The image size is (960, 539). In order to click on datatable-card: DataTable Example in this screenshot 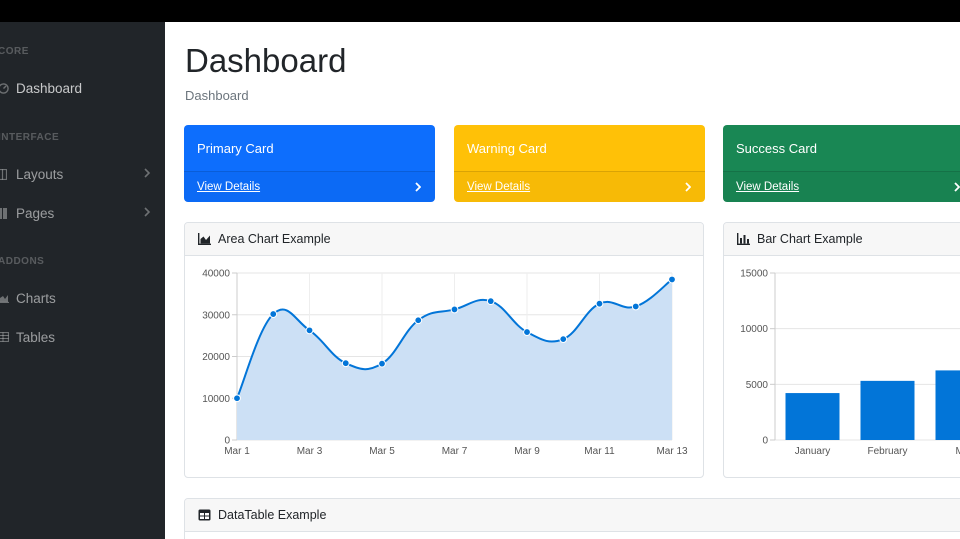, I will do `click(572, 518)`.